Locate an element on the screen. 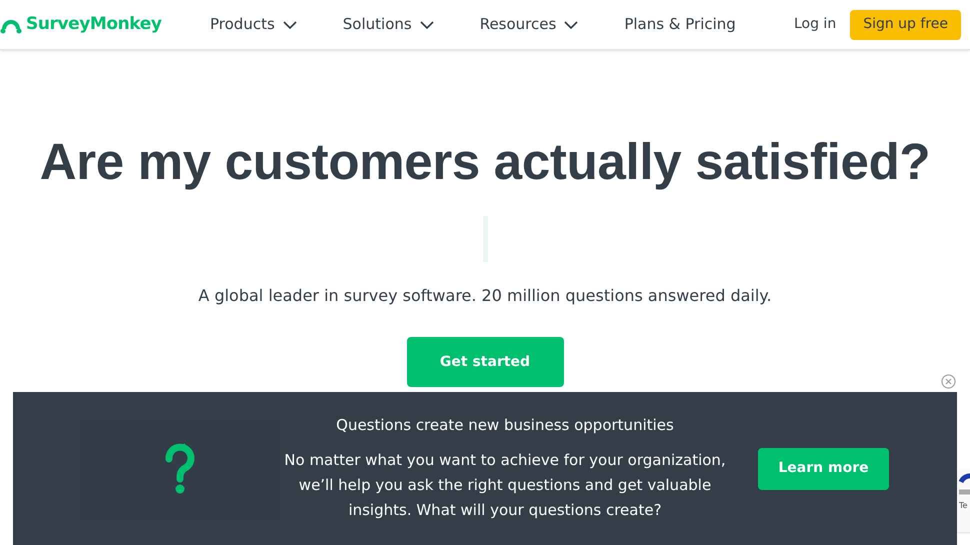 The image size is (970, 545). hero-subtitle: A global leader in survey software. 20 million questions answered daily. is located at coordinates (485, 296).